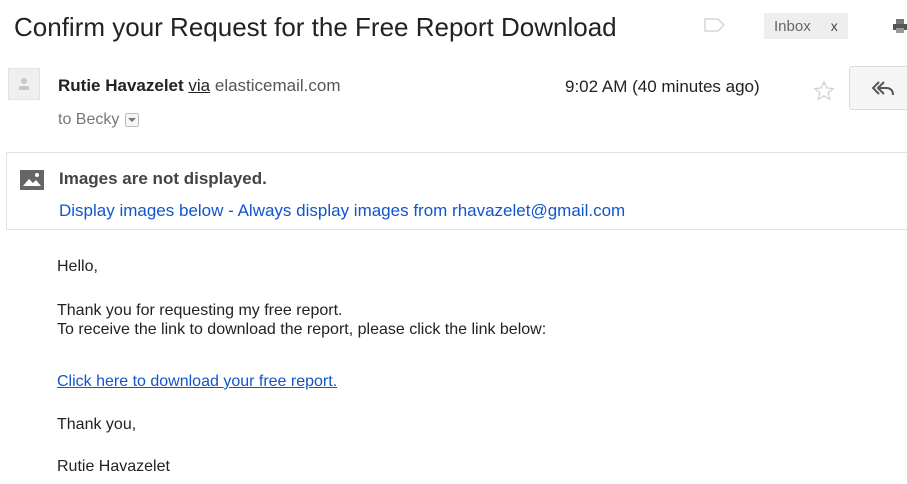 The width and height of the screenshot is (907, 484). I want to click on via-link: via, so click(199, 85).